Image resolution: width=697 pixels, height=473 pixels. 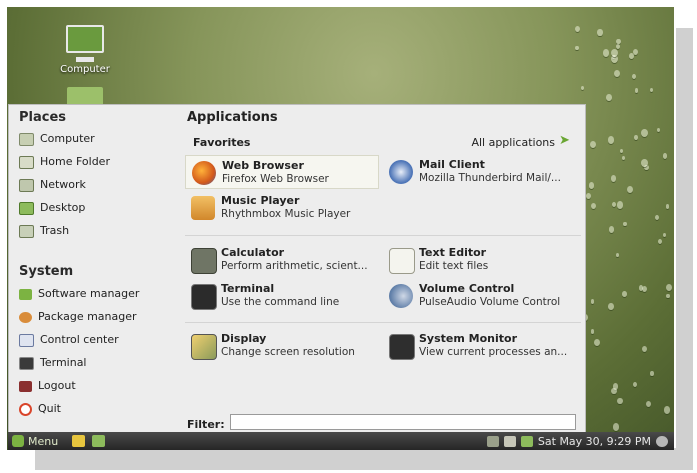 I want to click on thunderbird-icon, so click(x=401, y=172).